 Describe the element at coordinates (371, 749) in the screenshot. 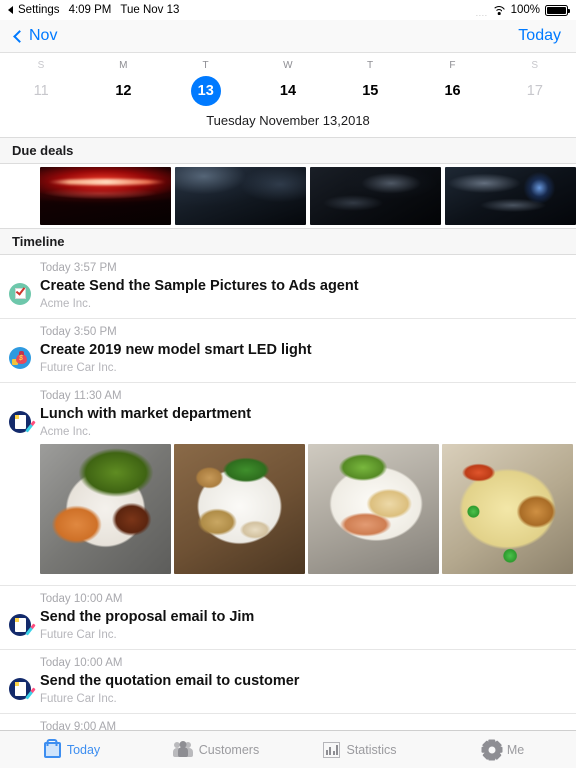

I see `tab-label: Statistics` at that location.